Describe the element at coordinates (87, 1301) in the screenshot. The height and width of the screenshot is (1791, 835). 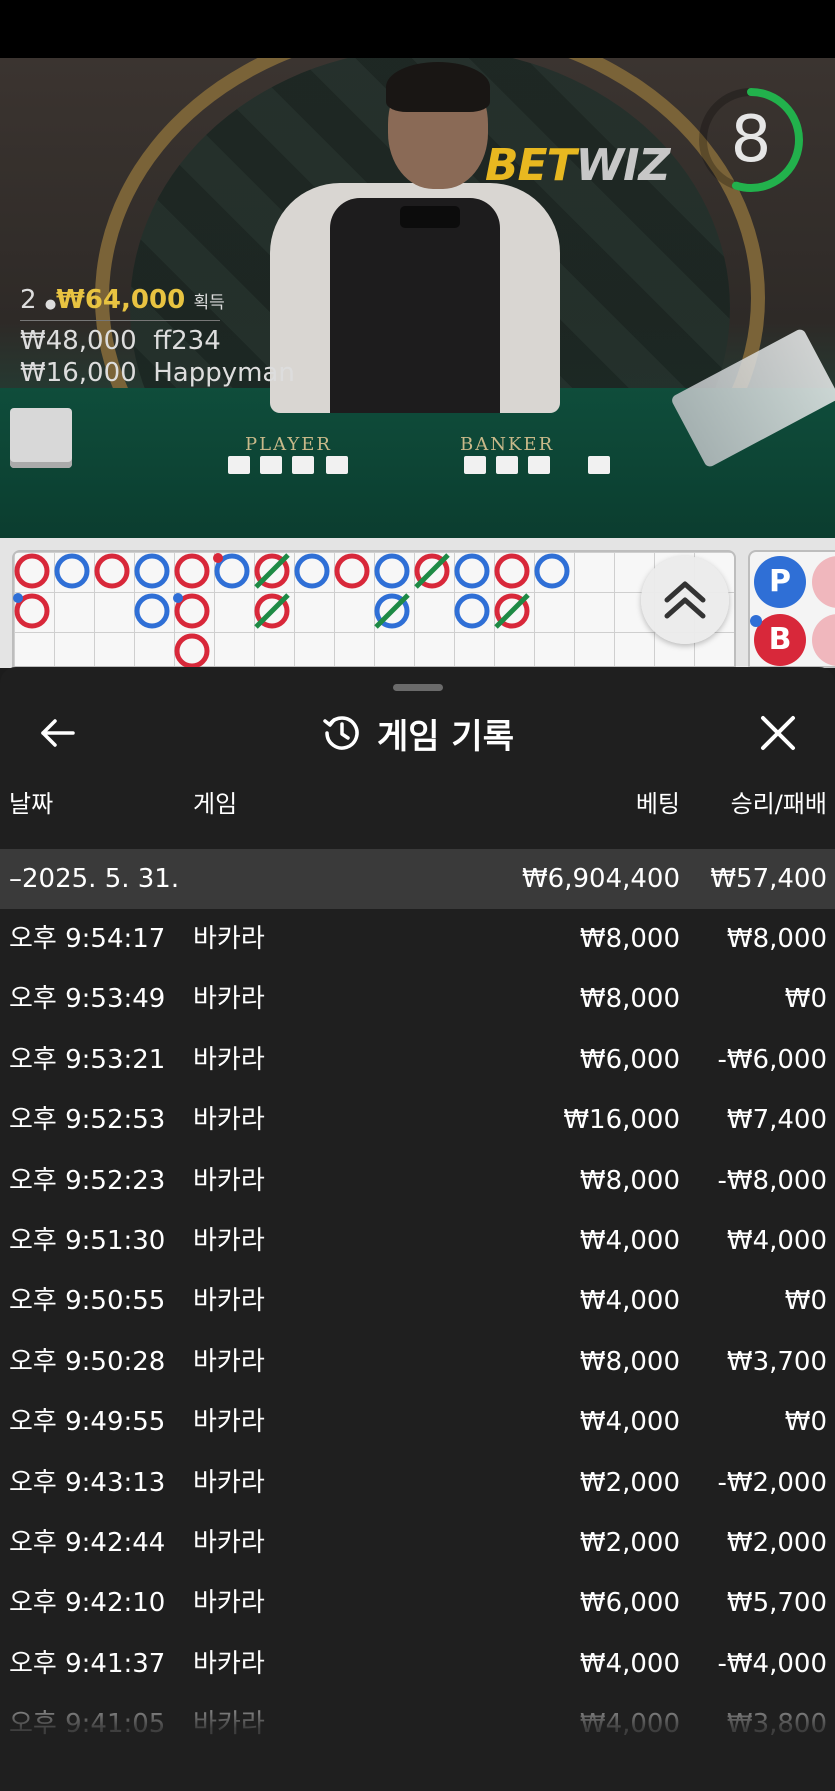
I see `row-time: 오후 9:50:55` at that location.